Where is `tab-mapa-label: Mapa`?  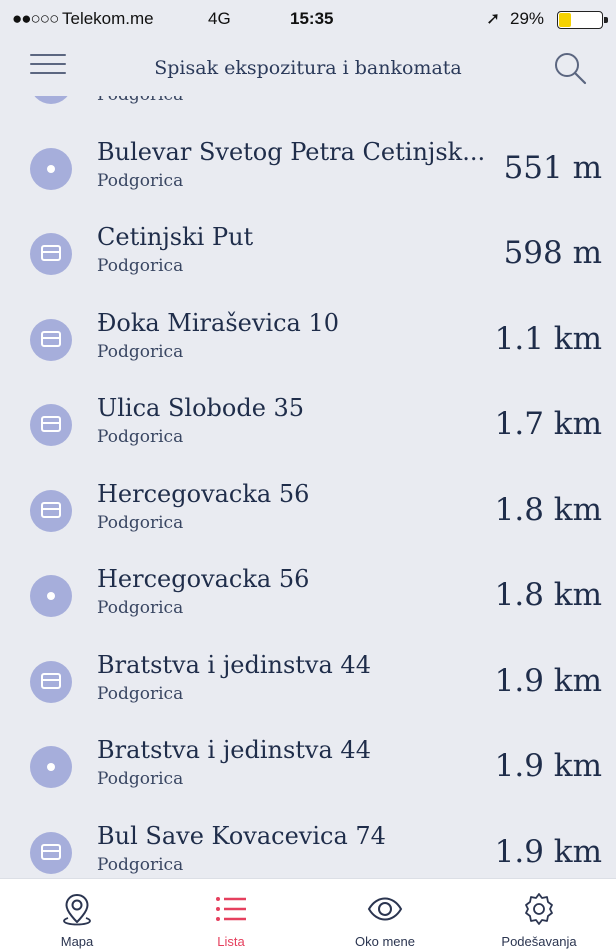 tab-mapa-label: Mapa is located at coordinates (77, 941).